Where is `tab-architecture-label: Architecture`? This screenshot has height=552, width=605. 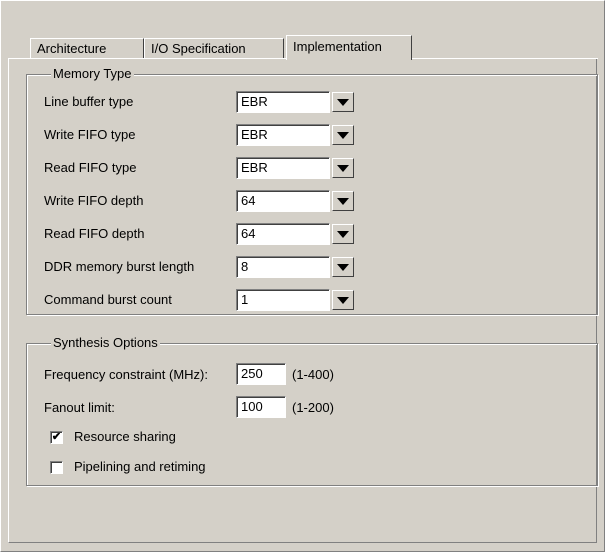 tab-architecture-label: Architecture is located at coordinates (72, 48).